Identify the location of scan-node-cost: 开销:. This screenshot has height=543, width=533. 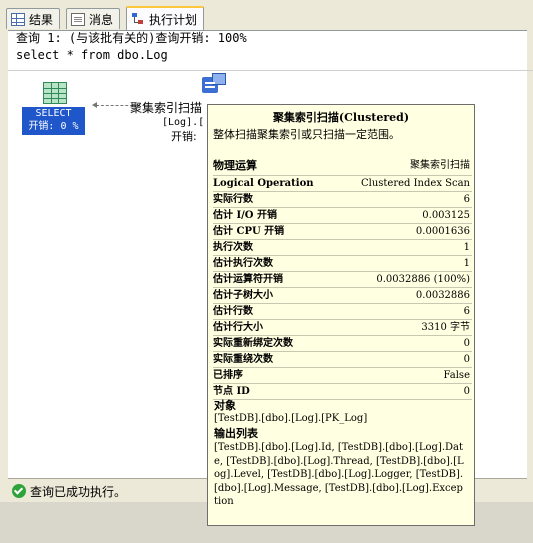
(184, 136).